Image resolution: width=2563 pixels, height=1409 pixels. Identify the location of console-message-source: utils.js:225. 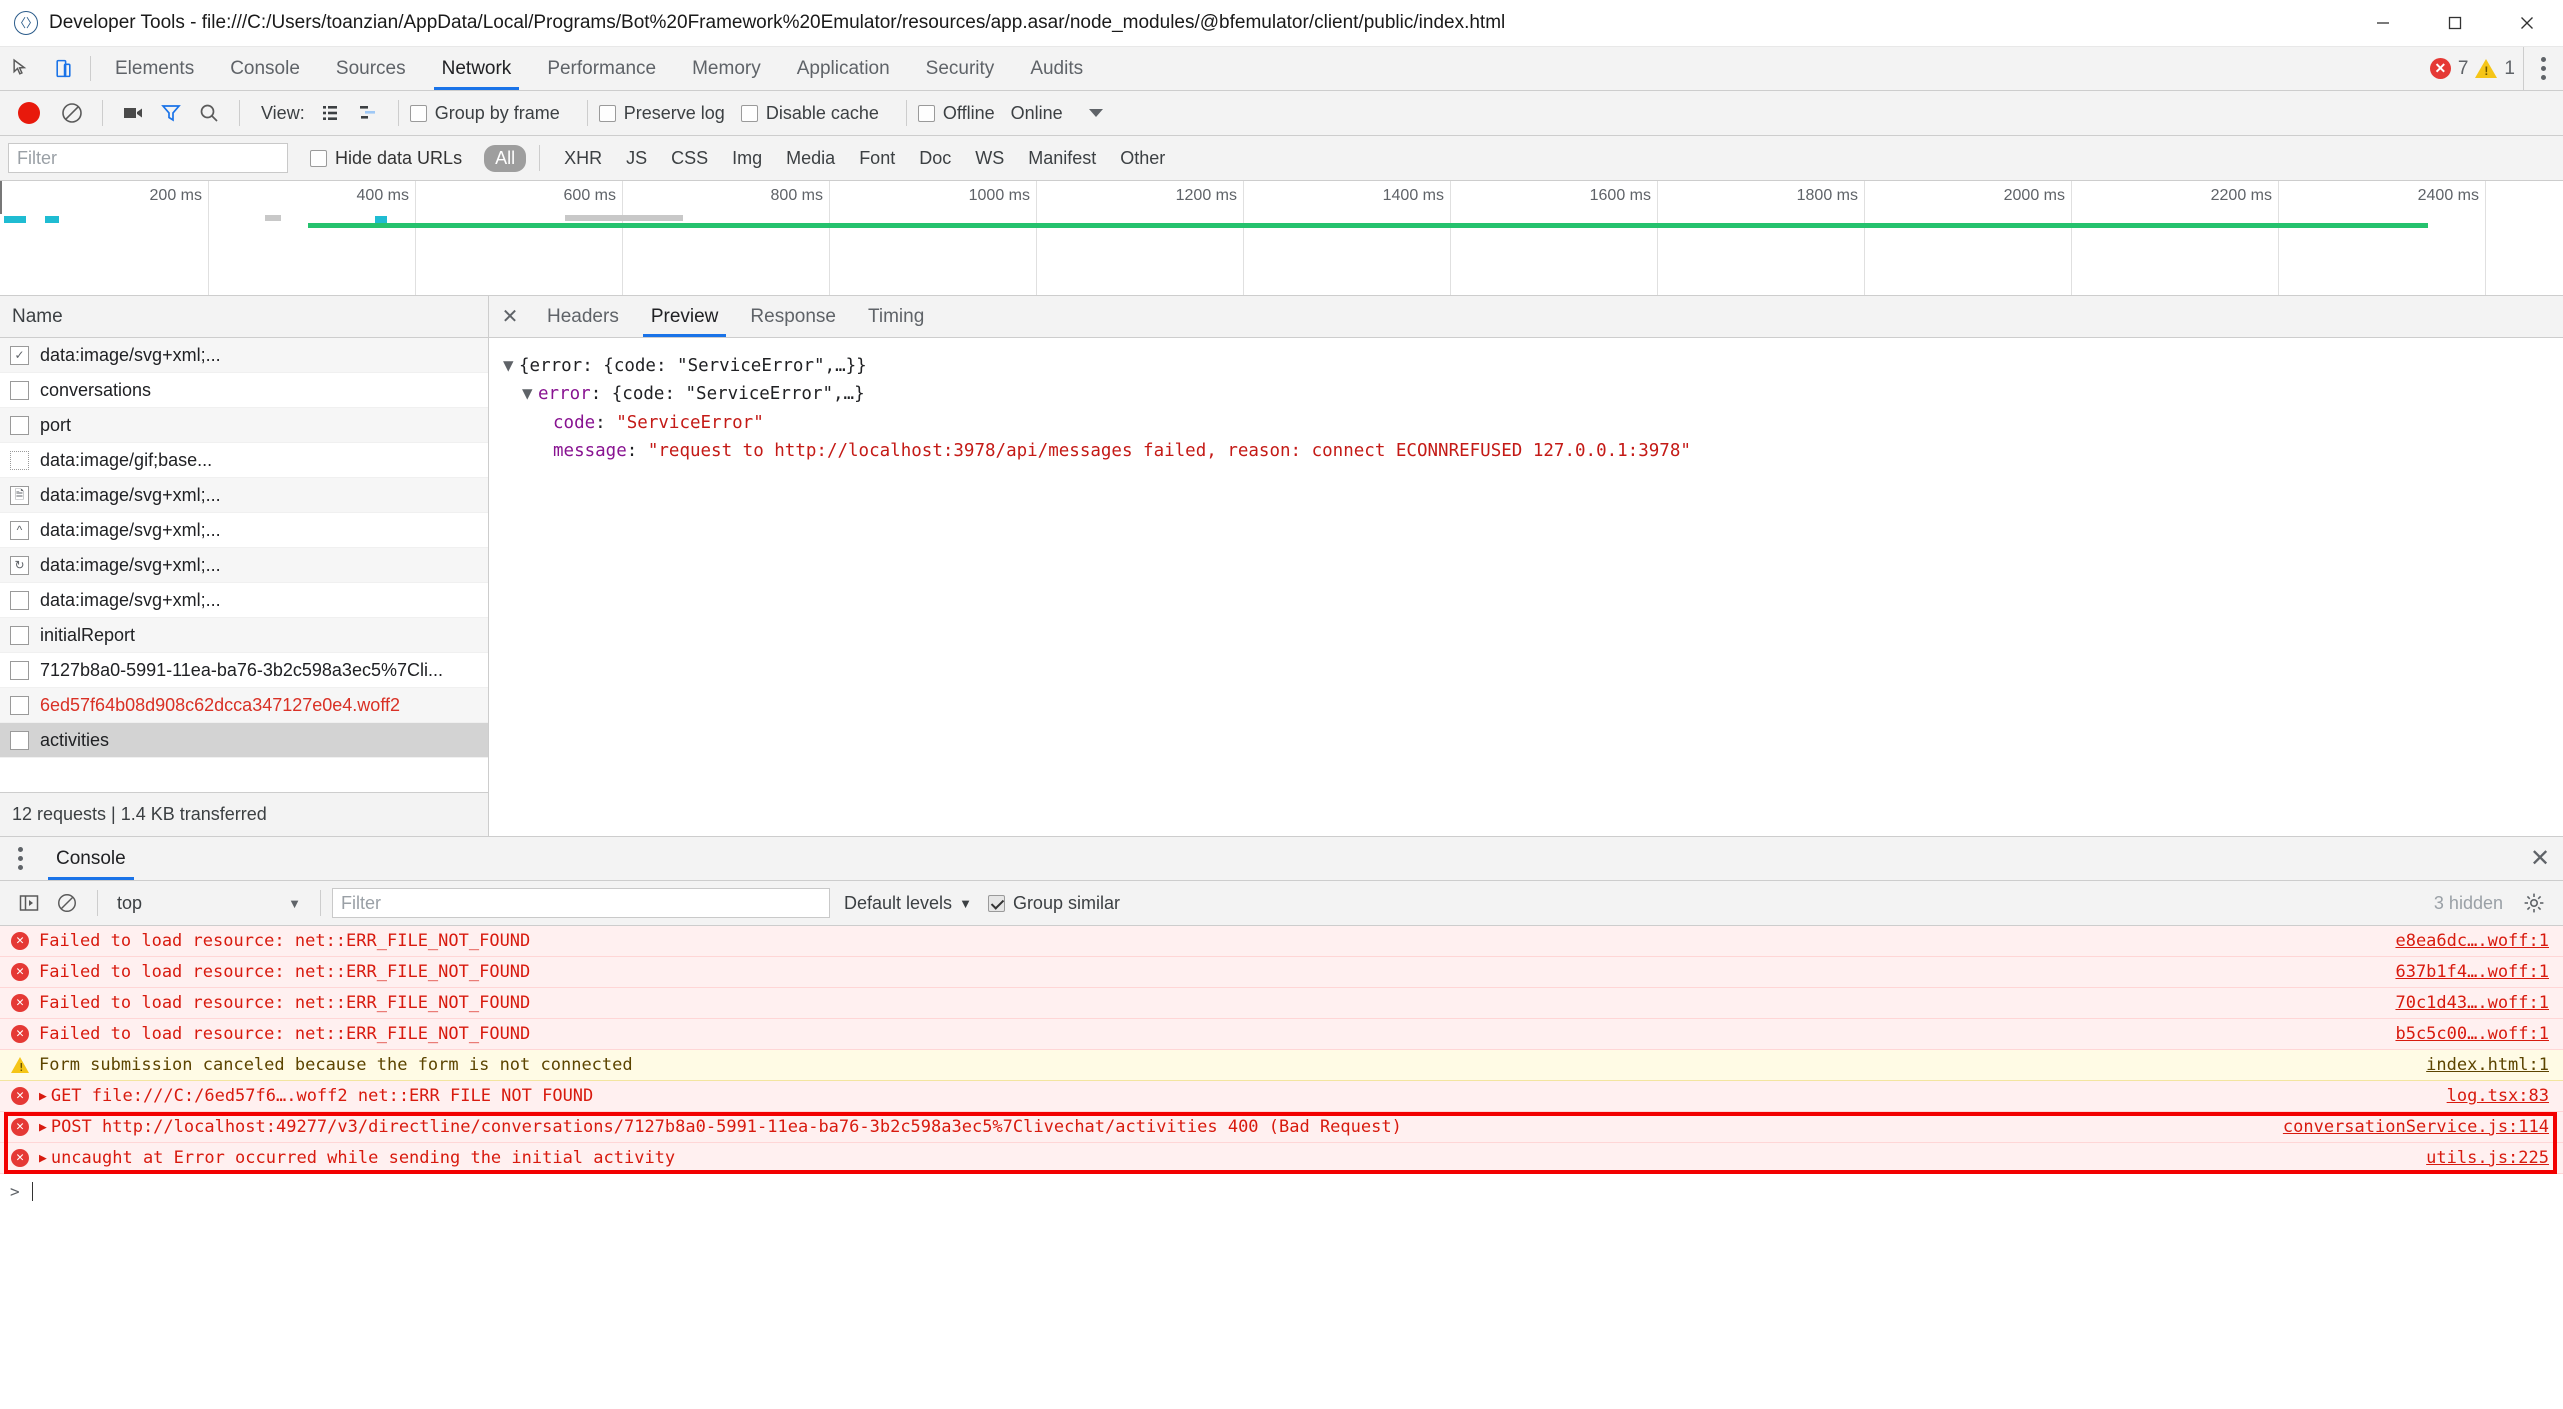
(2487, 1158).